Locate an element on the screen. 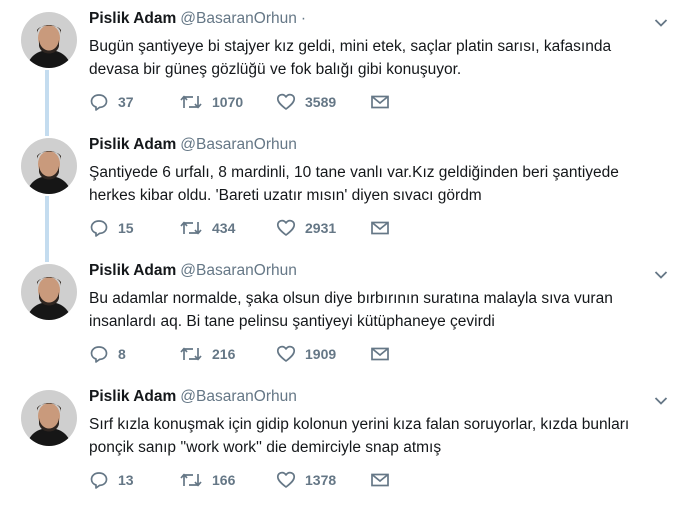 The width and height of the screenshot is (690, 507). like-button: 3589 is located at coordinates (306, 102).